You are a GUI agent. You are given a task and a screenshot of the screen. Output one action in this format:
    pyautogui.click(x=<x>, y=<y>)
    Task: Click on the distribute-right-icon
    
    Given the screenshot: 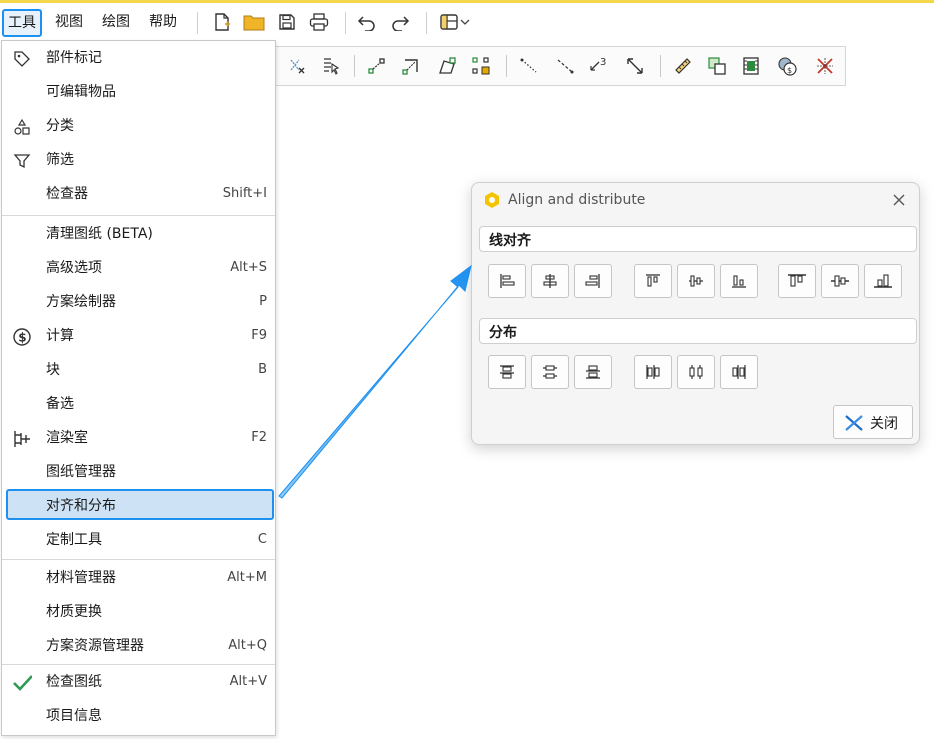 What is the action you would take?
    pyautogui.click(x=739, y=372)
    